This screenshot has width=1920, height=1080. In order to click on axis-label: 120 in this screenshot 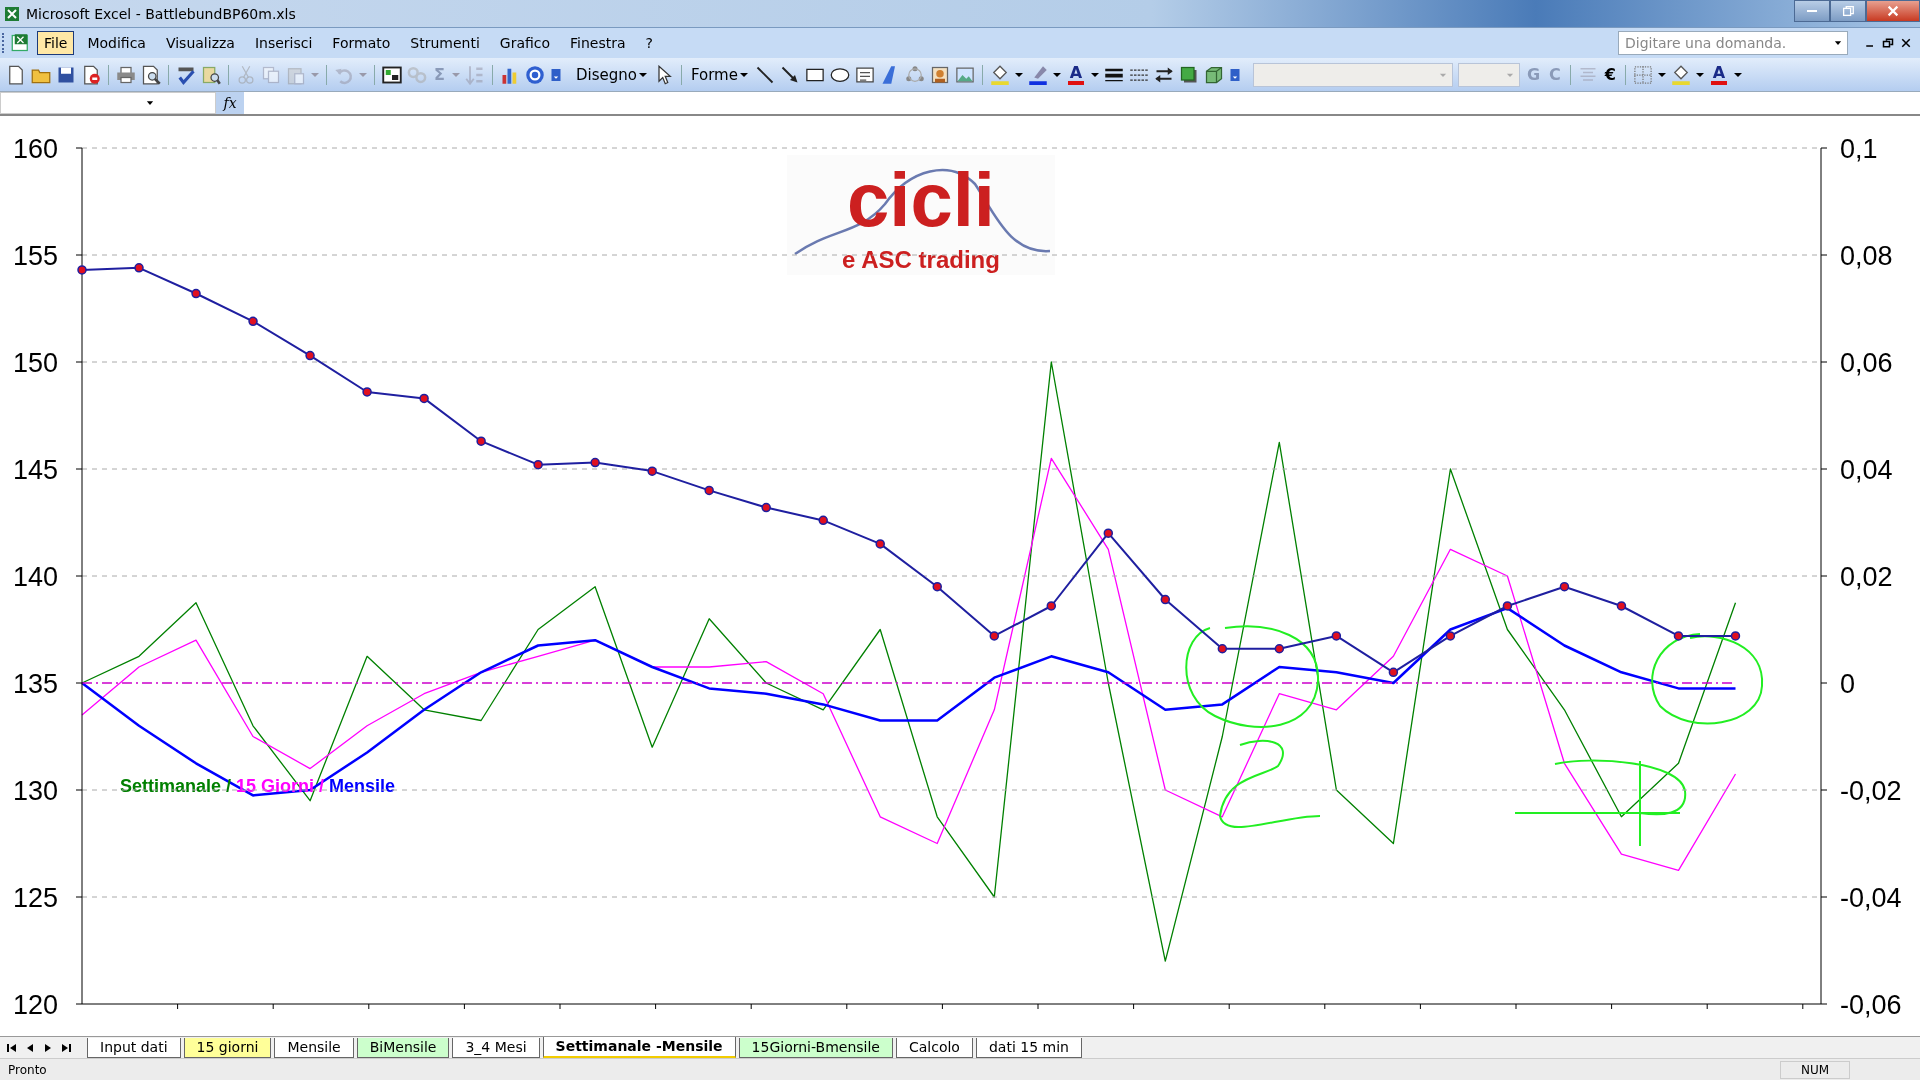, I will do `click(35, 1005)`.